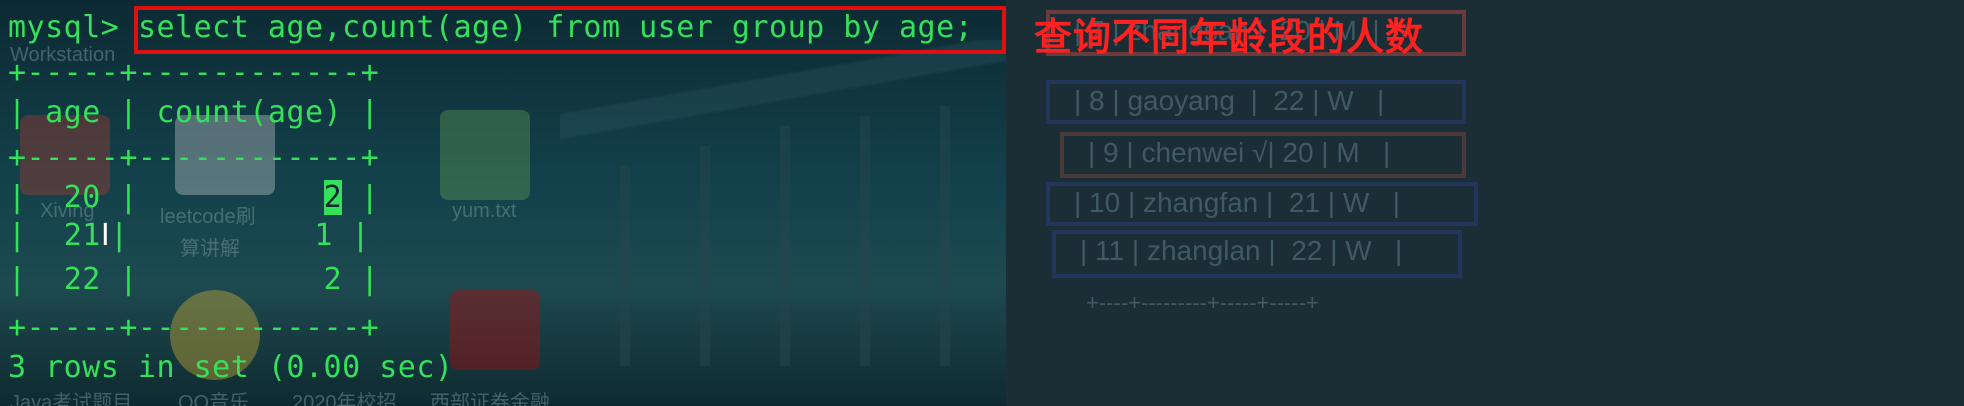  What do you see at coordinates (485, 155) in the screenshot?
I see `desktop-icon-excel` at bounding box center [485, 155].